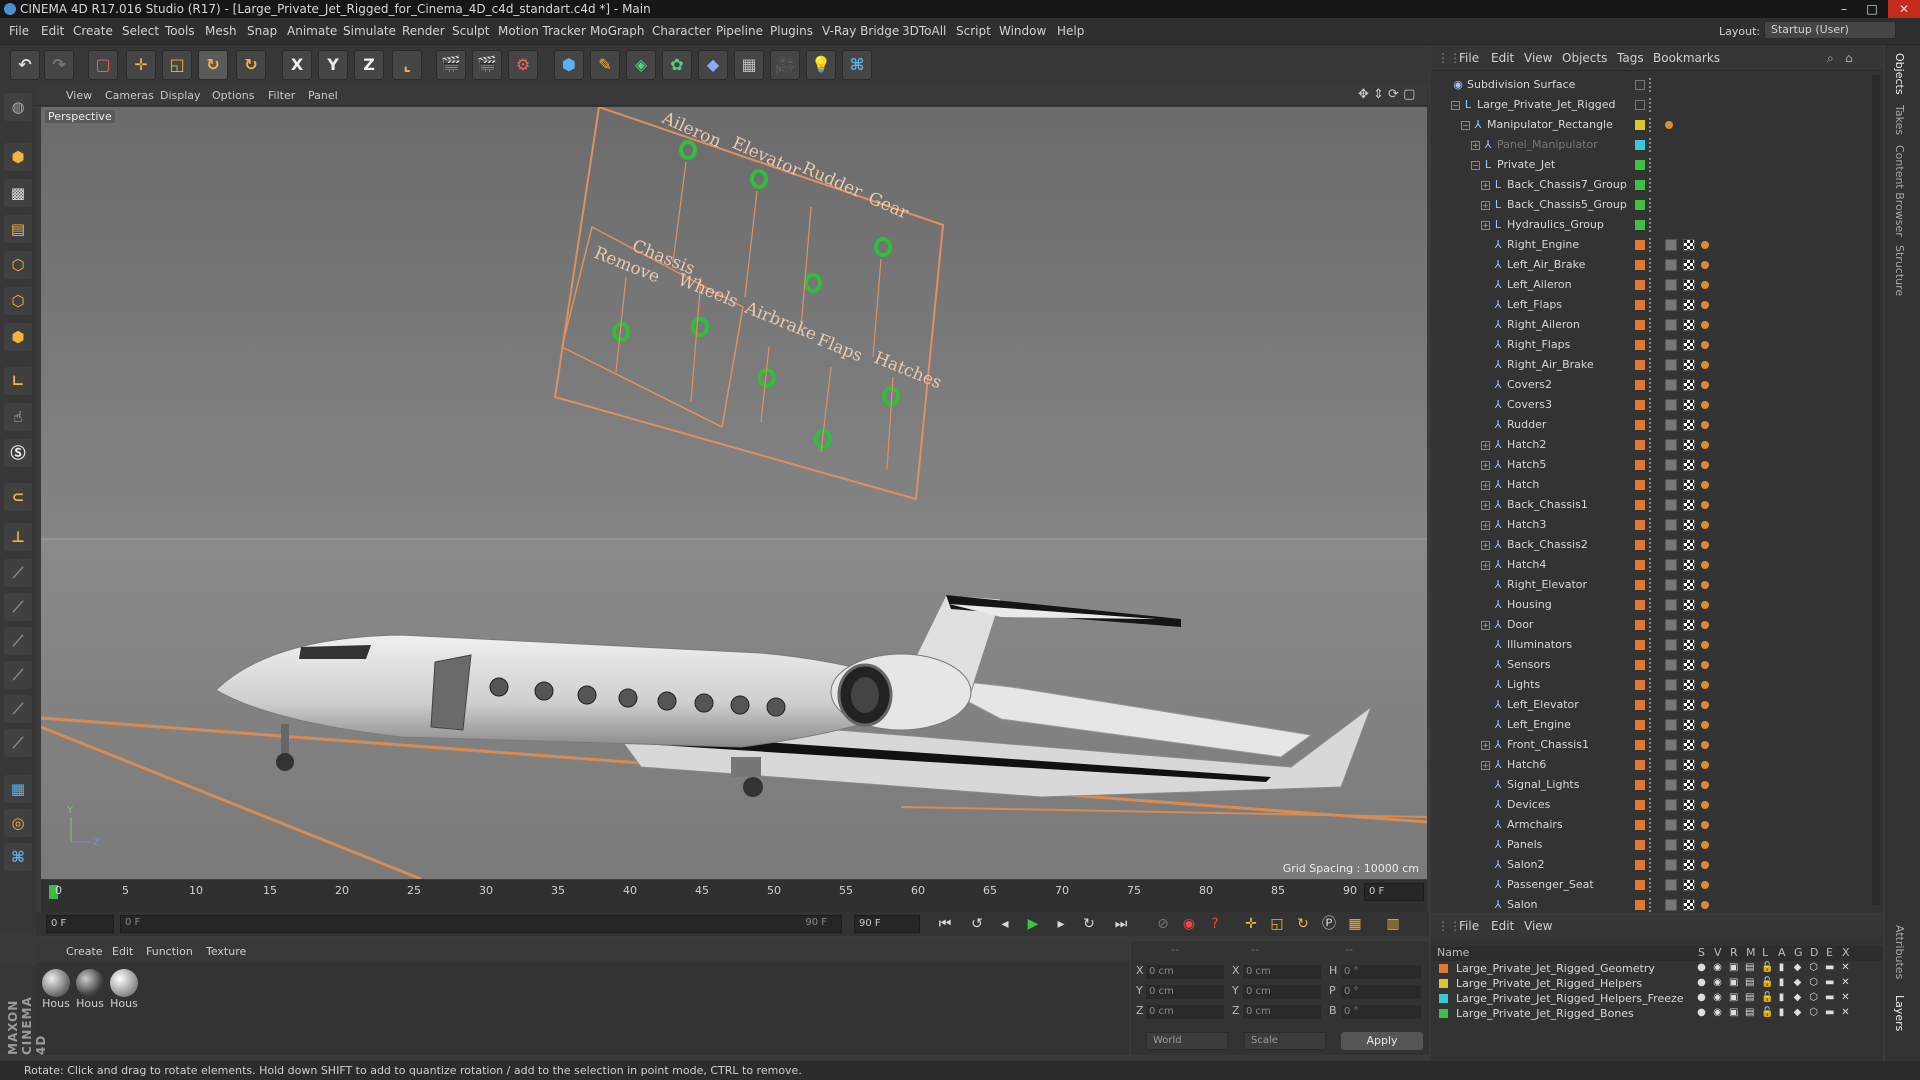 The height and width of the screenshot is (1080, 1920). Describe the element at coordinates (1657, 505) in the screenshot. I see `object-row: + ⅄ Back_Chassis1` at that location.